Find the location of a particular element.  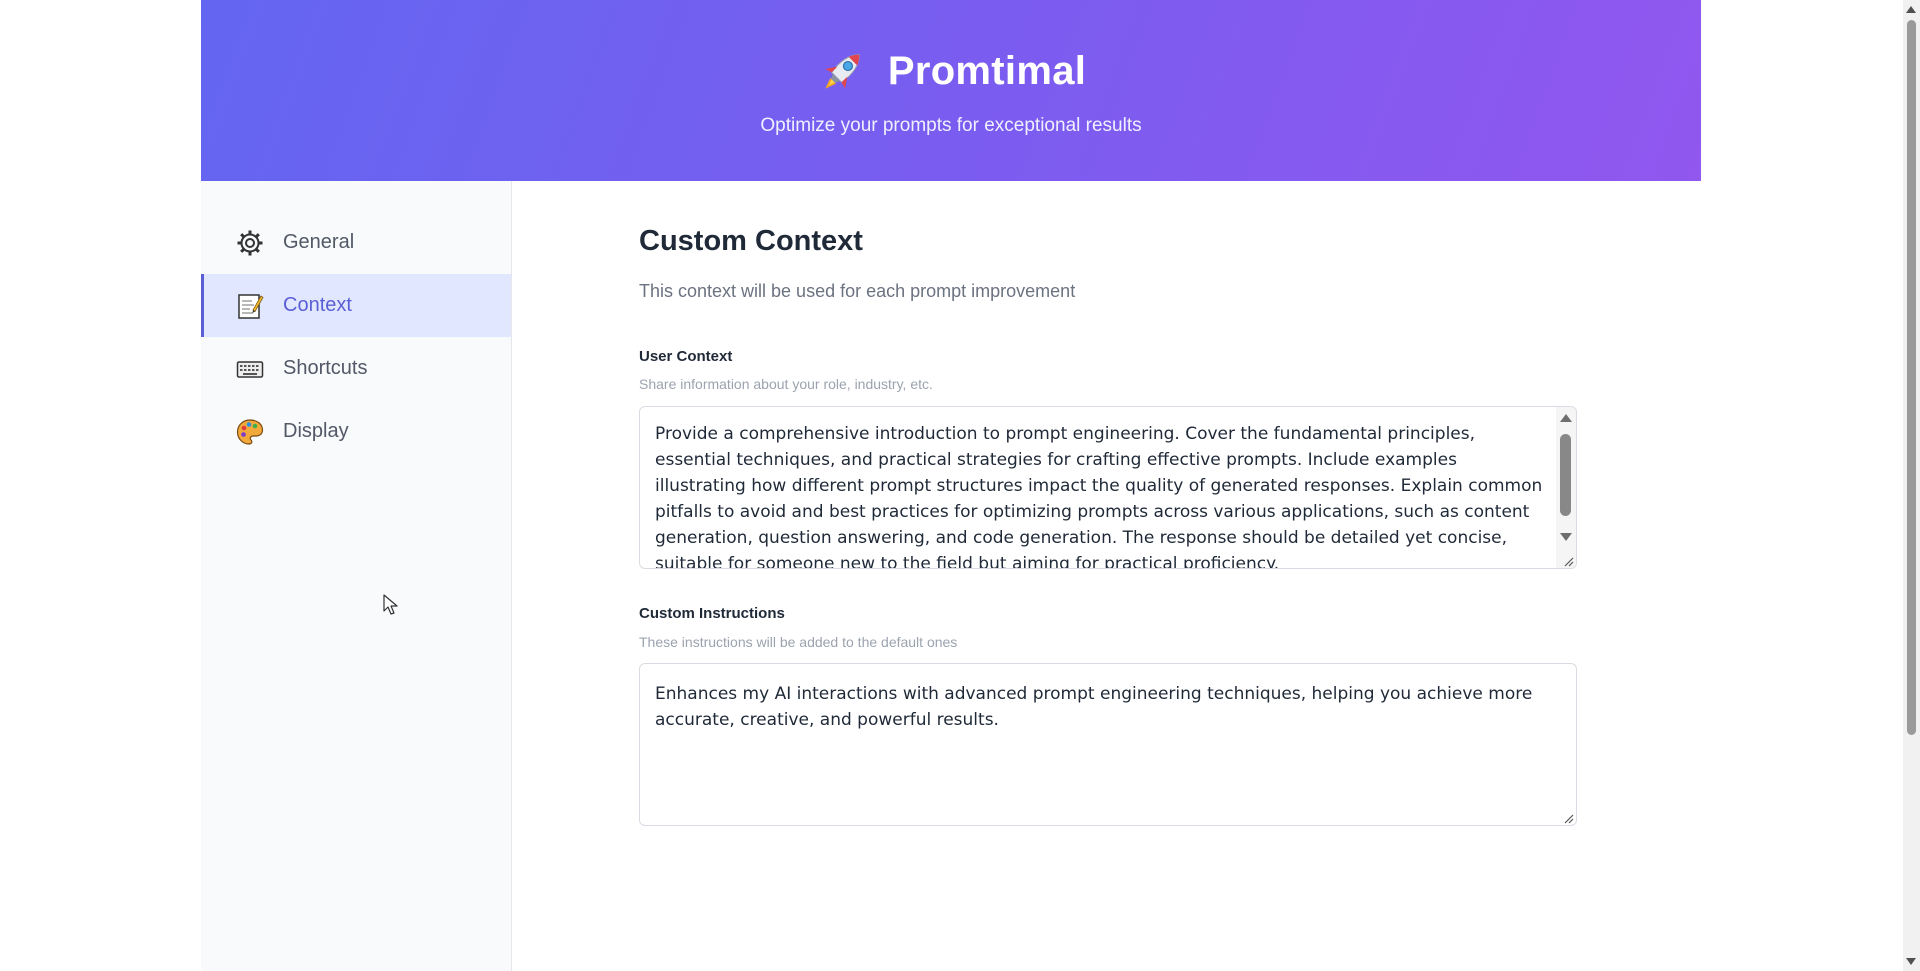

sidebar: General Context Shortcuts Display is located at coordinates (356, 576).